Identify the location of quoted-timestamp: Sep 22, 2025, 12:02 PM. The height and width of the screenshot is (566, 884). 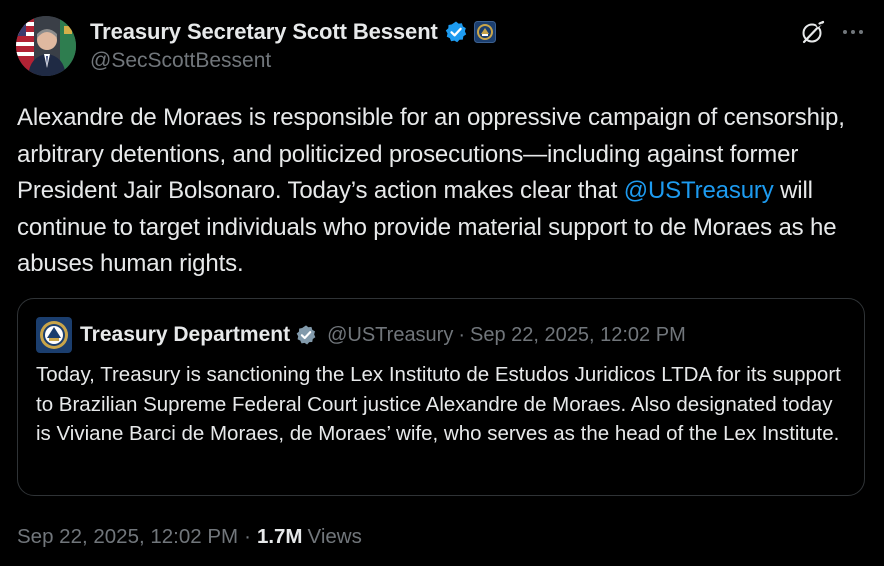
(578, 335).